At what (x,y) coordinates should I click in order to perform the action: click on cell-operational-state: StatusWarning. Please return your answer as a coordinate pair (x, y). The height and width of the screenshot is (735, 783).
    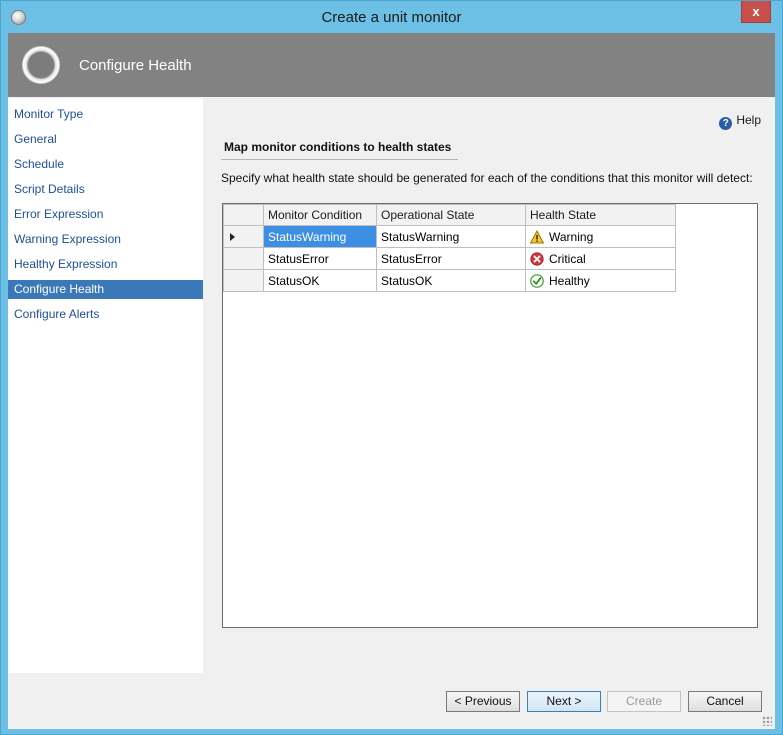
    Looking at the image, I should click on (451, 236).